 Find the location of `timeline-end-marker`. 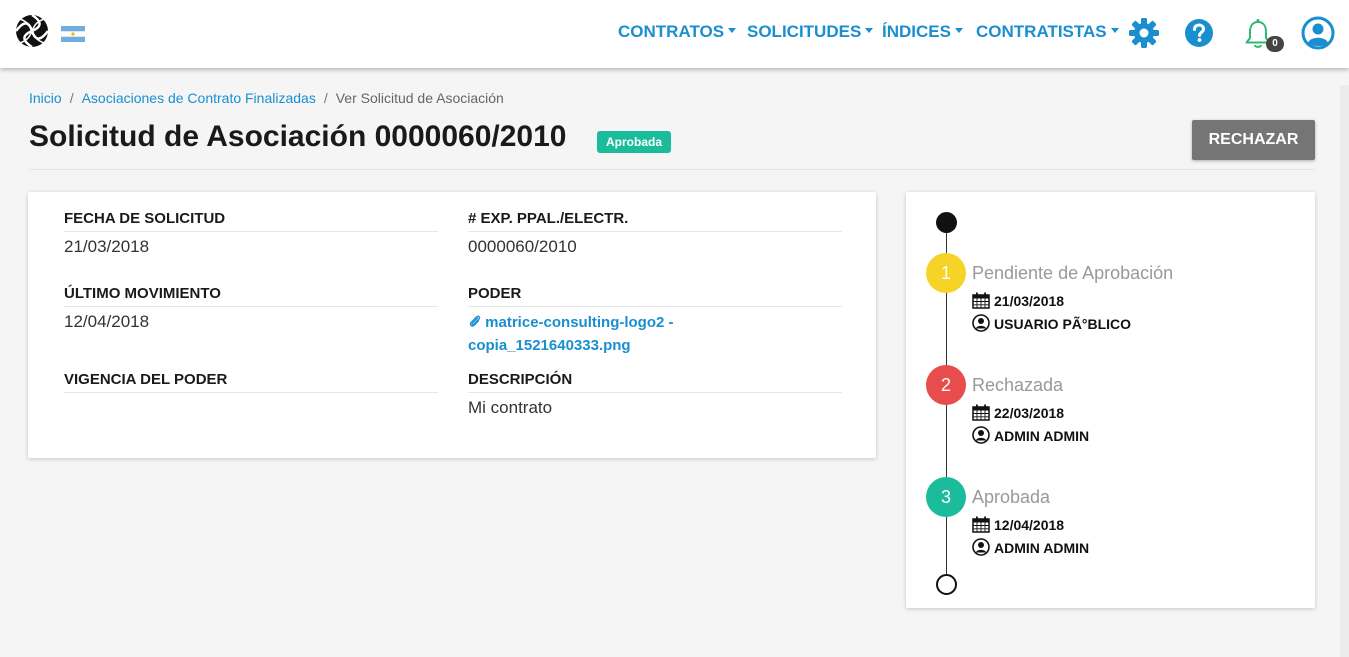

timeline-end-marker is located at coordinates (946, 584).